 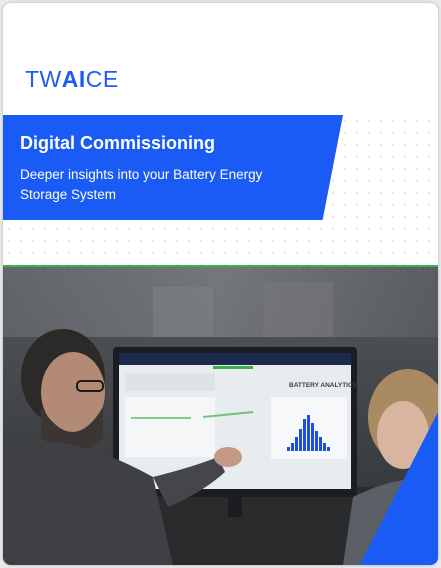 I want to click on battery-analytics-label: BATTERY ANALYTICS, so click(x=323, y=385).